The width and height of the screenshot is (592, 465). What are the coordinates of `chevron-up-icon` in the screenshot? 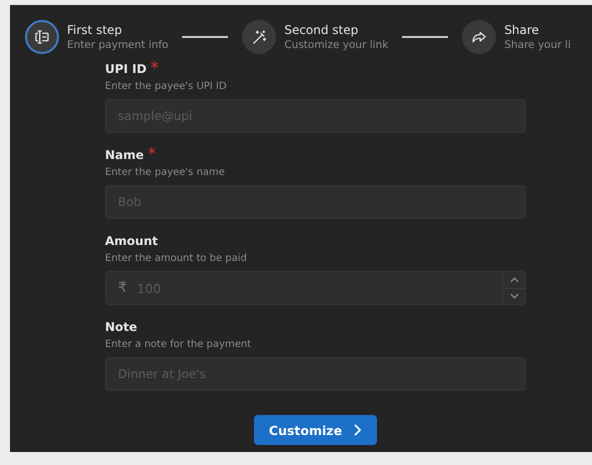 It's located at (514, 279).